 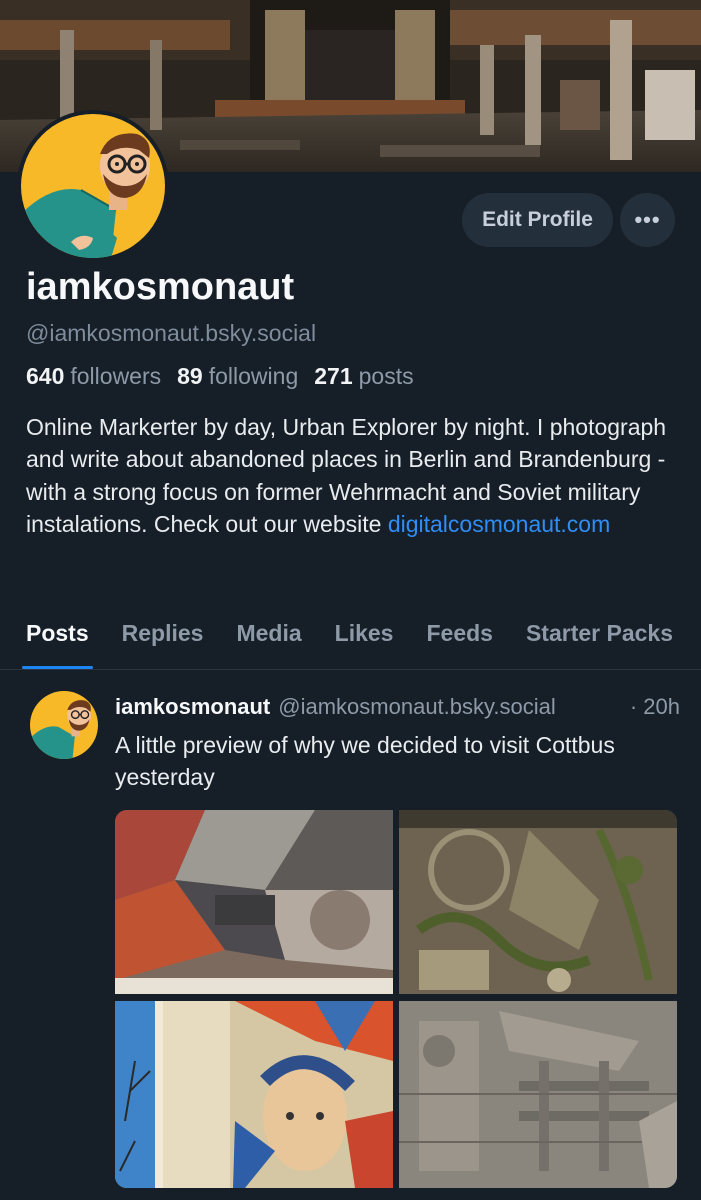 What do you see at coordinates (253, 376) in the screenshot?
I see `following-label: following` at bounding box center [253, 376].